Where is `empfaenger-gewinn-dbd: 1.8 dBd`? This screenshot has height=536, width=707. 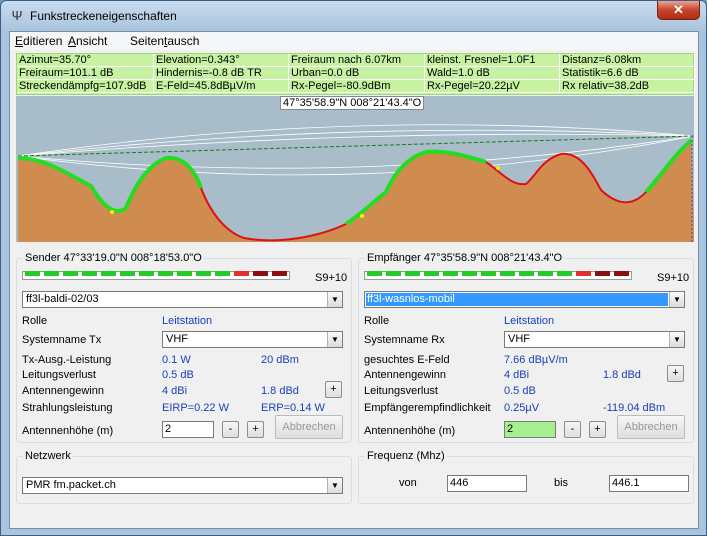 empfaenger-gewinn-dbd: 1.8 dBd is located at coordinates (622, 375).